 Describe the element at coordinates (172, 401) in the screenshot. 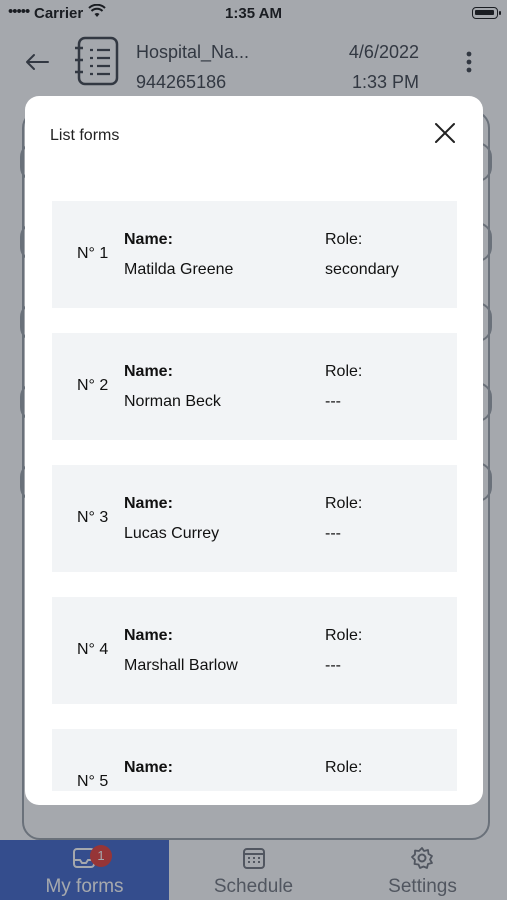

I see `name-value: Norman Beck` at that location.